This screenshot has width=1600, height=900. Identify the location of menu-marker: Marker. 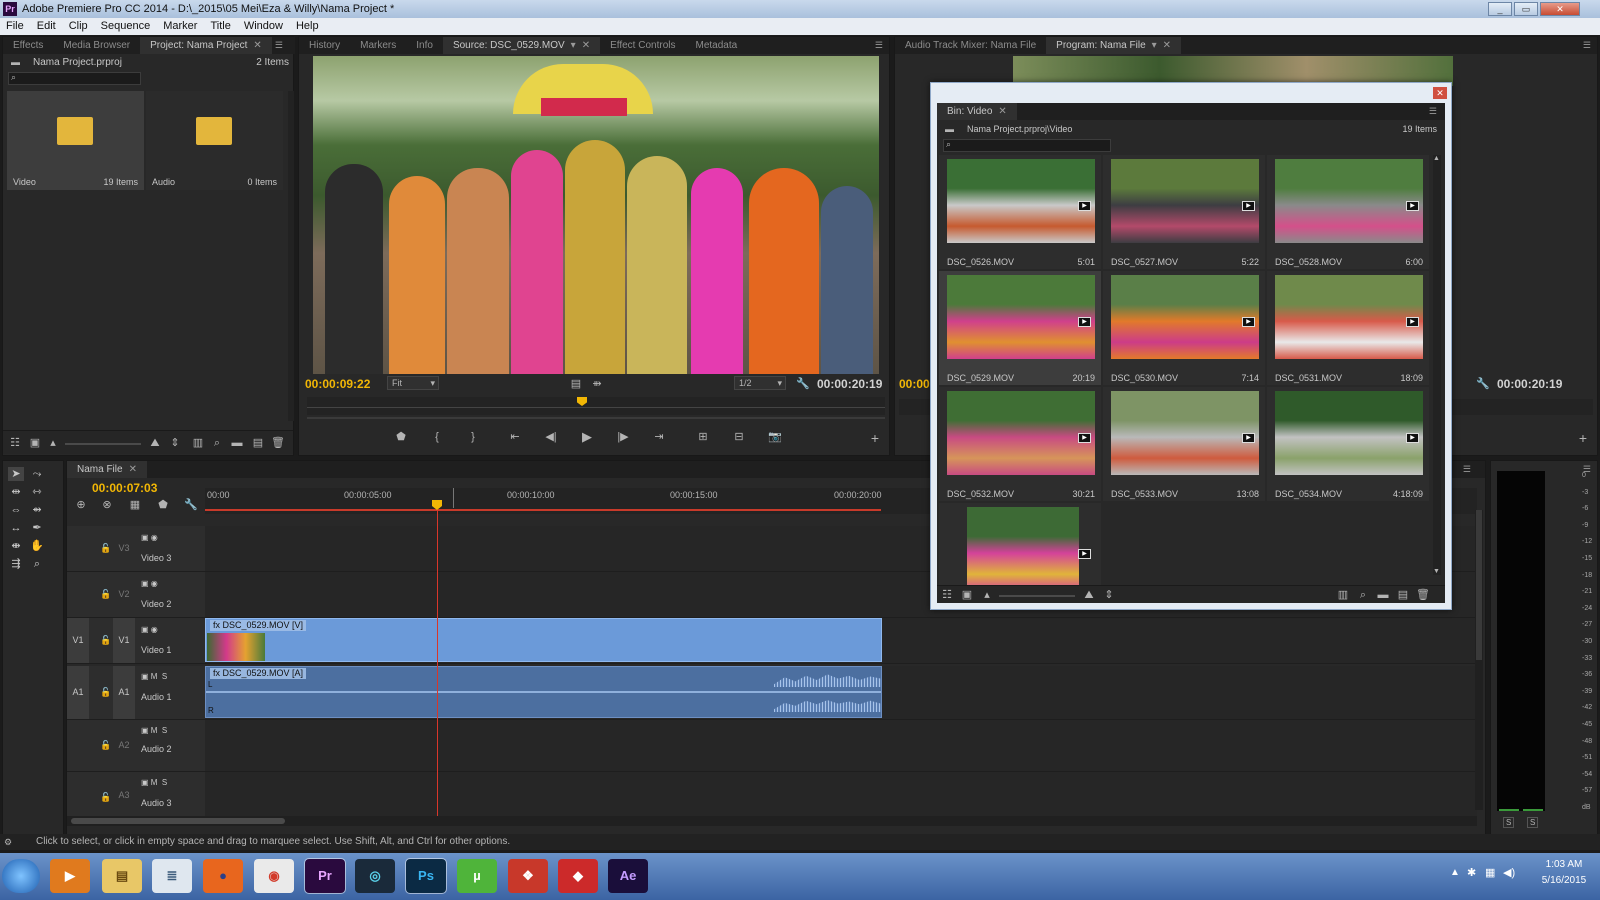
(180, 26).